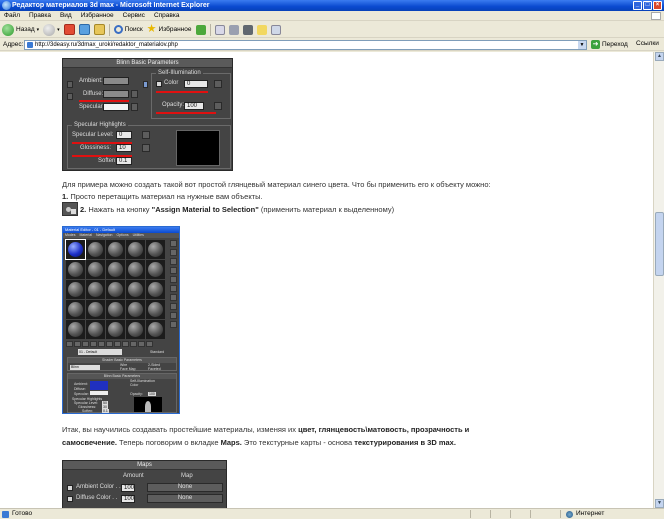 The width and height of the screenshot is (664, 519). What do you see at coordinates (8, 29) in the screenshot?
I see `back-arrow-icon` at bounding box center [8, 29].